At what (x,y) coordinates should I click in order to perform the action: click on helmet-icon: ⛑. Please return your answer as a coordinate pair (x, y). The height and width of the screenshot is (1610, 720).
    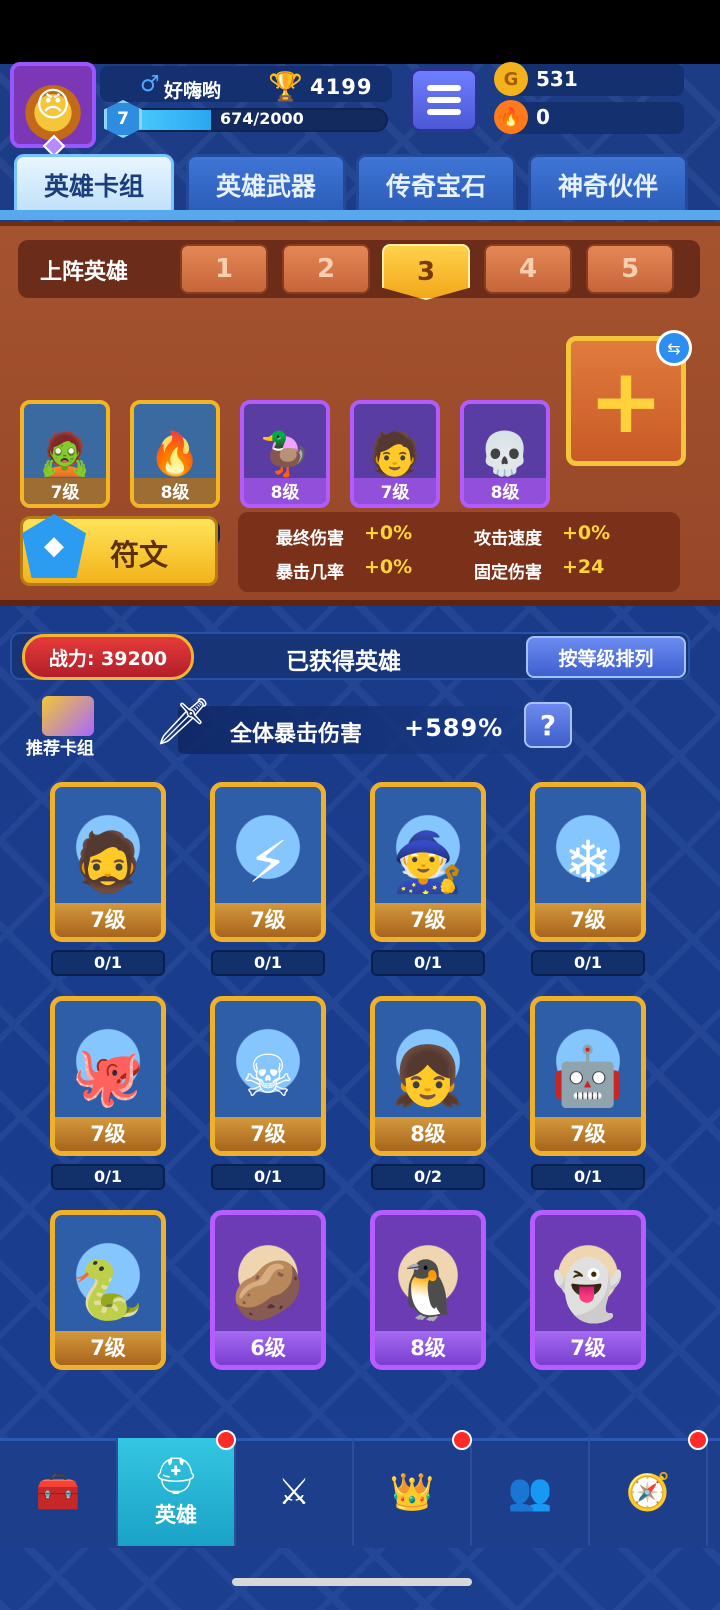
    Looking at the image, I should click on (176, 1476).